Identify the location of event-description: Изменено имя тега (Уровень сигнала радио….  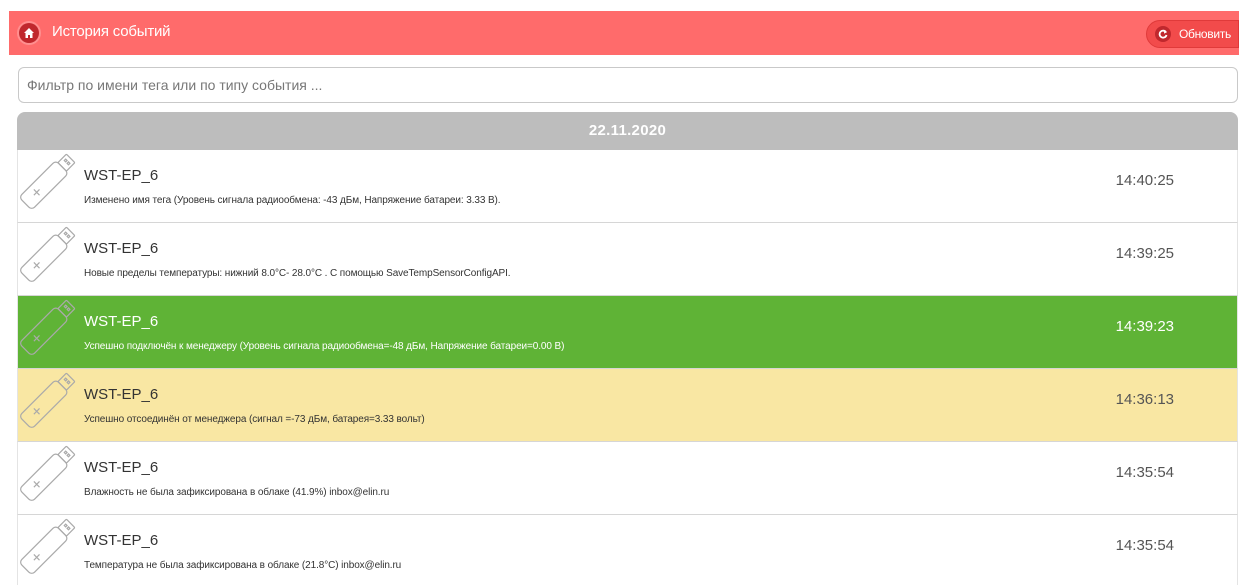
(292, 200).